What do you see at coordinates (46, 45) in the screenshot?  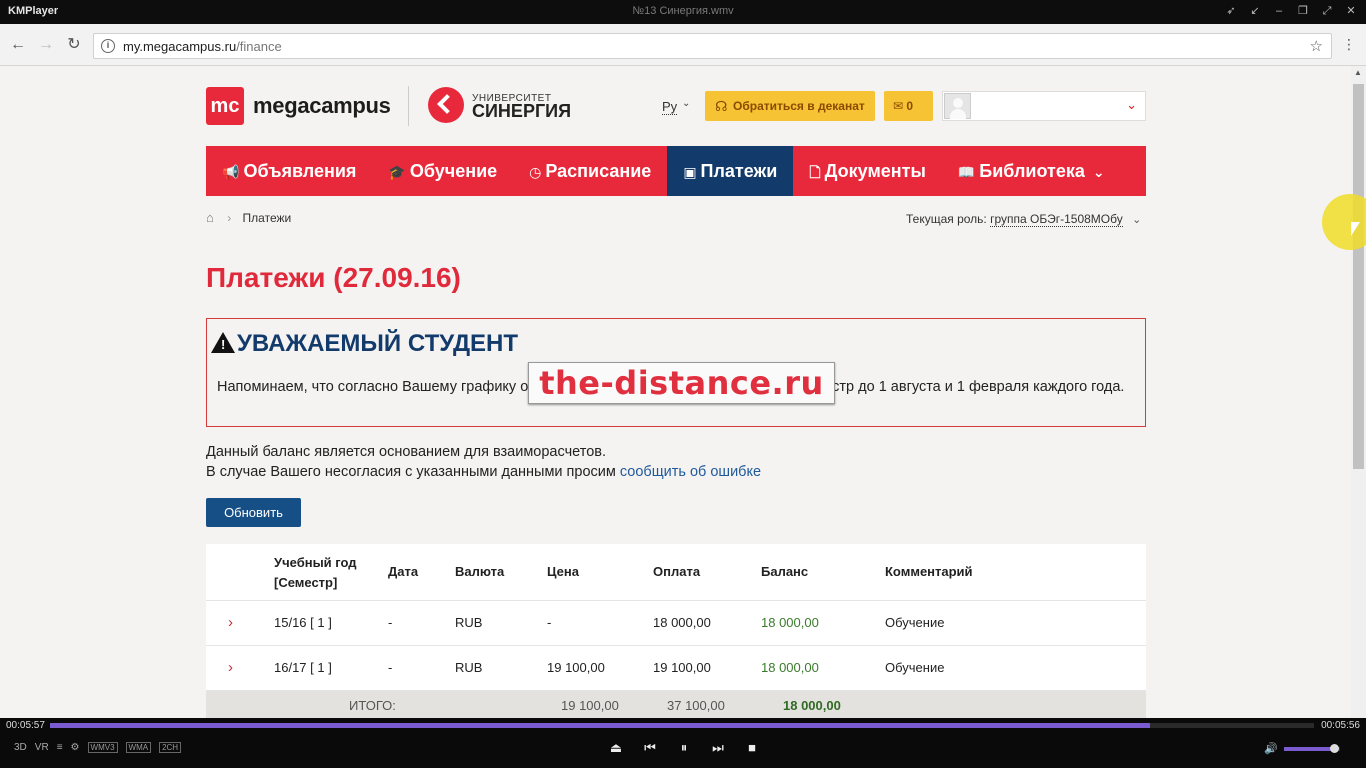 I see `forward-icon: →` at bounding box center [46, 45].